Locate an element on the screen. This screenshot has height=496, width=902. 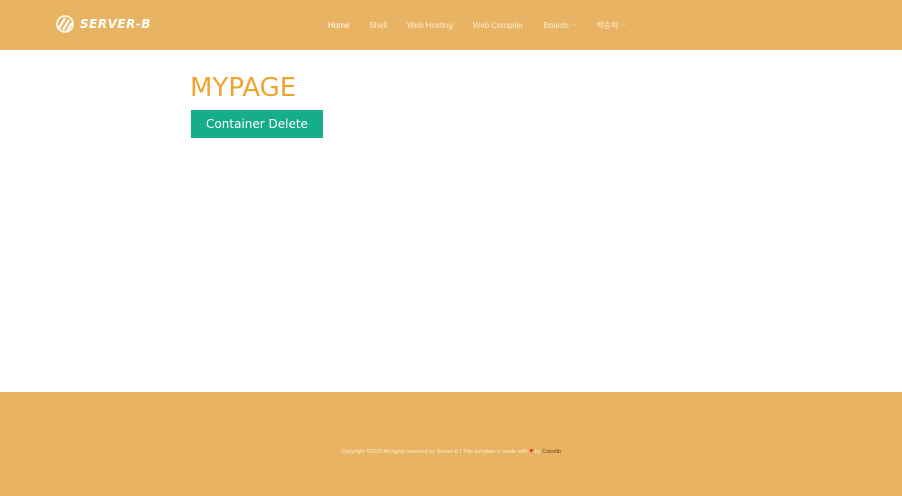
page-title: MYPAGE is located at coordinates (243, 88).